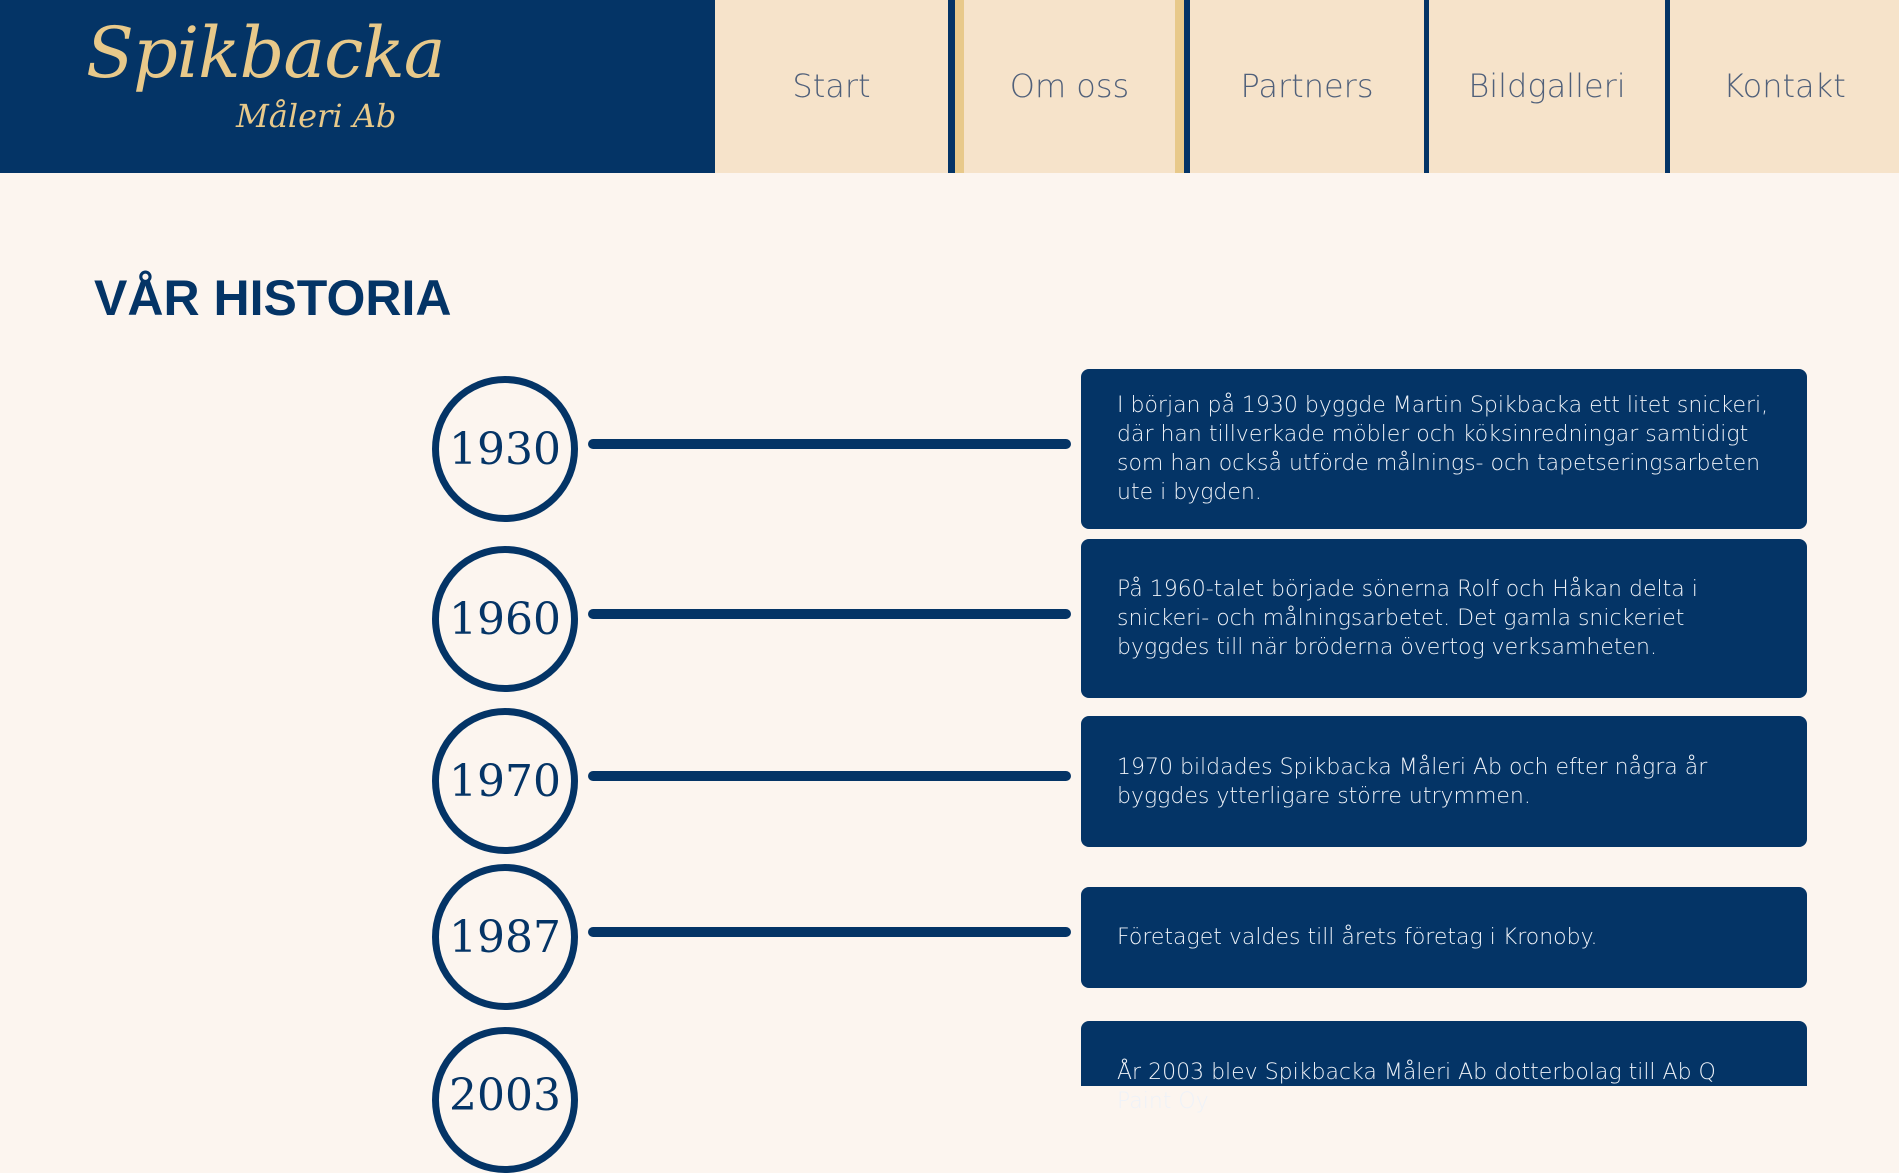 The height and width of the screenshot is (1173, 1899). Describe the element at coordinates (316, 116) in the screenshot. I see `brand-subtitle: Måleri Ab` at that location.